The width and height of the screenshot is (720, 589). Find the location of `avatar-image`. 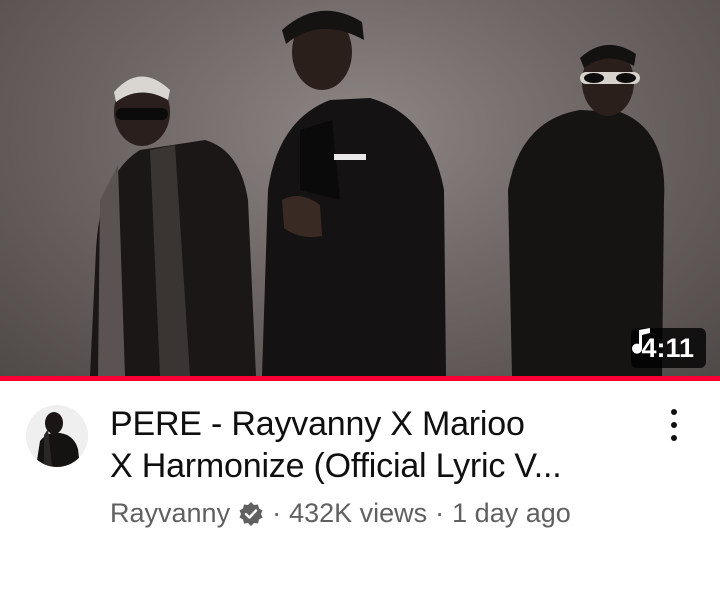

avatar-image is located at coordinates (57, 436).